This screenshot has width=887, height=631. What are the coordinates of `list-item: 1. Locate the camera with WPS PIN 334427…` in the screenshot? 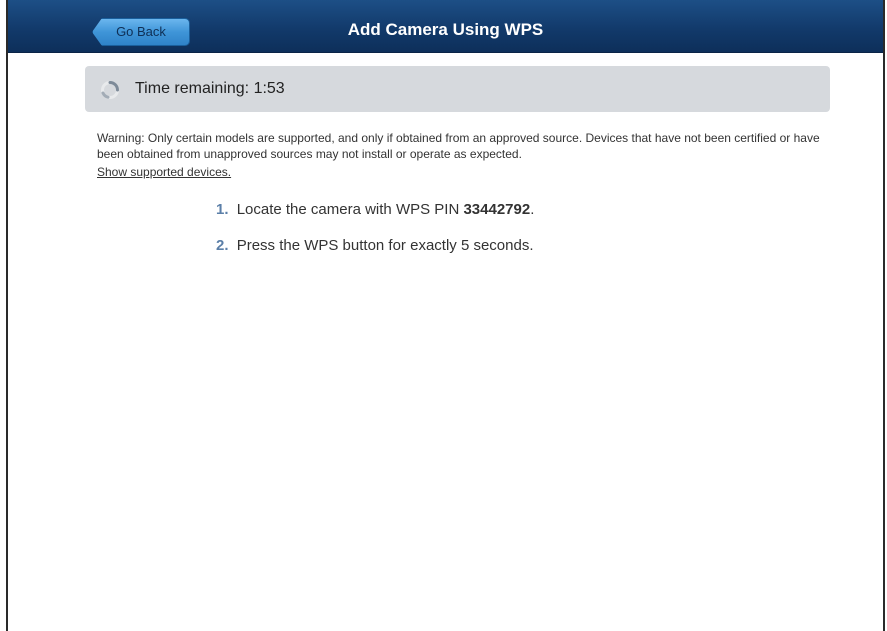 It's located at (375, 216).